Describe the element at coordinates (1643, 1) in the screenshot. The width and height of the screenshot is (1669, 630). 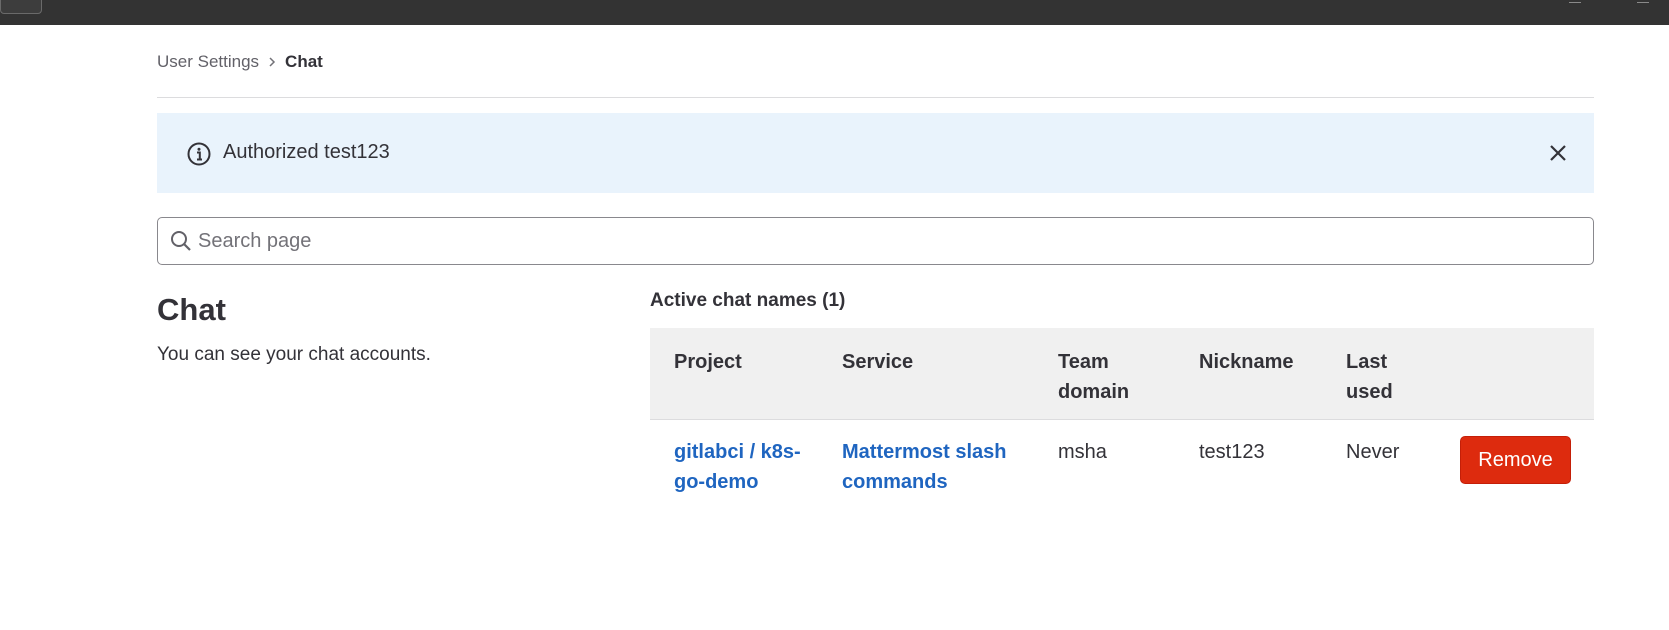
I see `close-window-icon` at that location.